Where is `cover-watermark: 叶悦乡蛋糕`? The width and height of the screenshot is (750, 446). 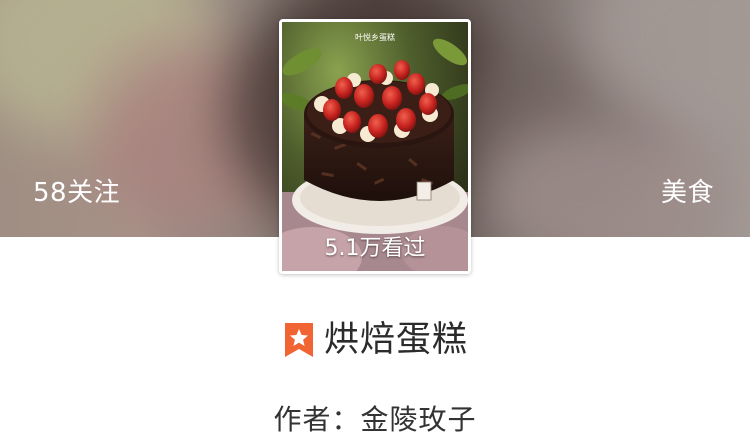 cover-watermark: 叶悦乡蛋糕 is located at coordinates (375, 37).